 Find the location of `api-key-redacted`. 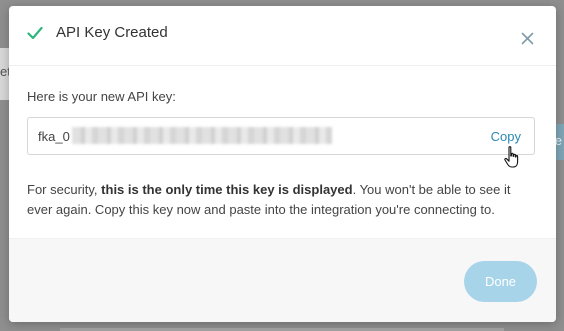

api-key-redacted is located at coordinates (202, 135).